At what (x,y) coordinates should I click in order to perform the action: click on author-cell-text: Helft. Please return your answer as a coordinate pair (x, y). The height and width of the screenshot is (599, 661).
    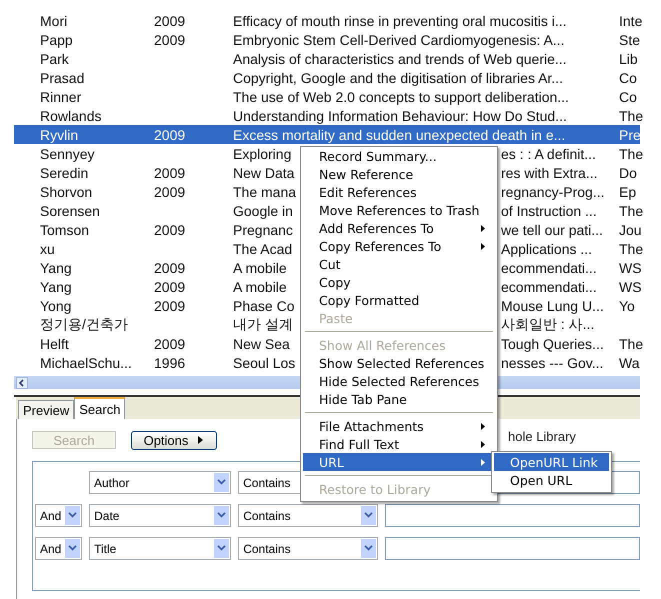
    Looking at the image, I should click on (55, 344).